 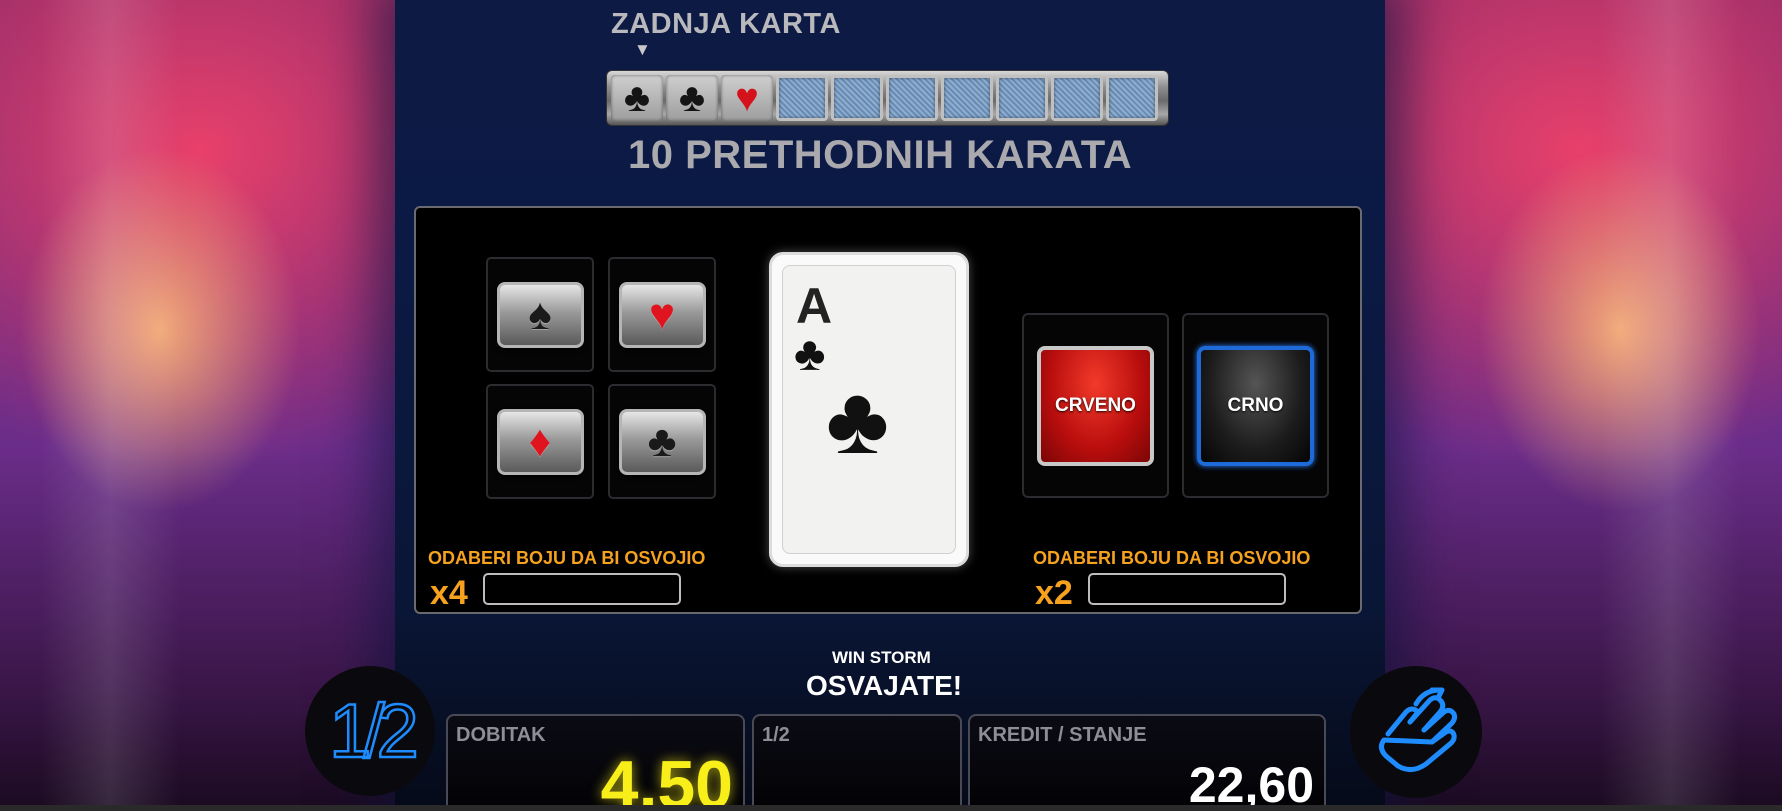 I want to click on diamond-icon: ♦, so click(x=540, y=441).